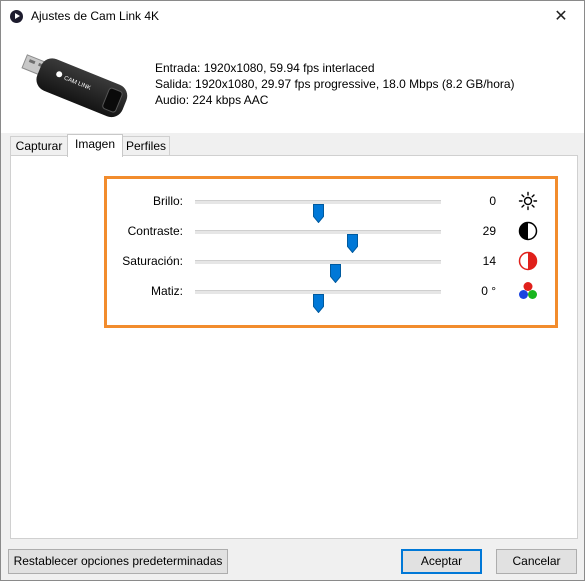 The width and height of the screenshot is (585, 581). What do you see at coordinates (441, 561) in the screenshot?
I see `accept-button: Aceptar` at bounding box center [441, 561].